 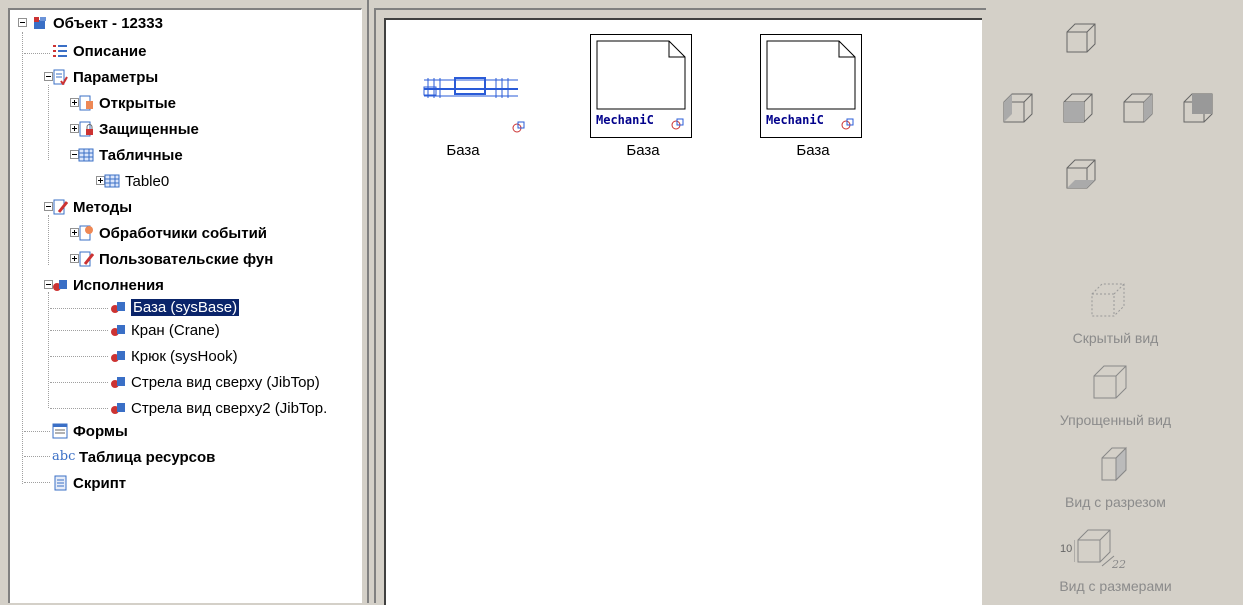 What do you see at coordinates (369, 301) in the screenshot?
I see `panel-splitter` at bounding box center [369, 301].